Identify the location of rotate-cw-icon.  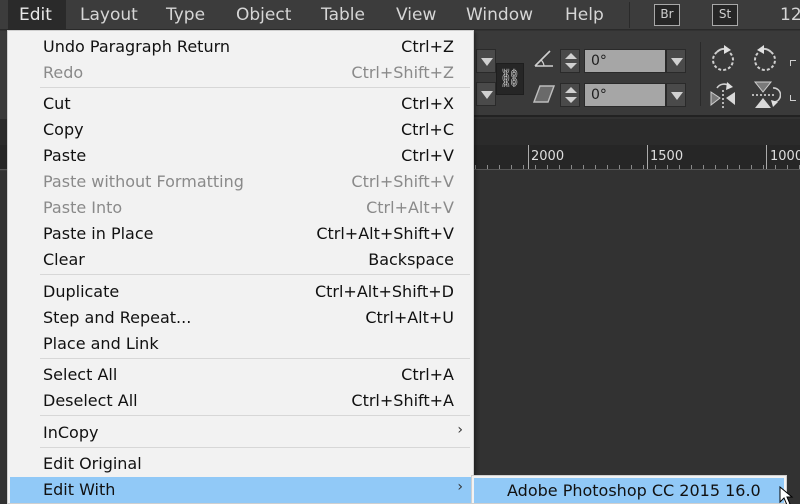
(723, 58).